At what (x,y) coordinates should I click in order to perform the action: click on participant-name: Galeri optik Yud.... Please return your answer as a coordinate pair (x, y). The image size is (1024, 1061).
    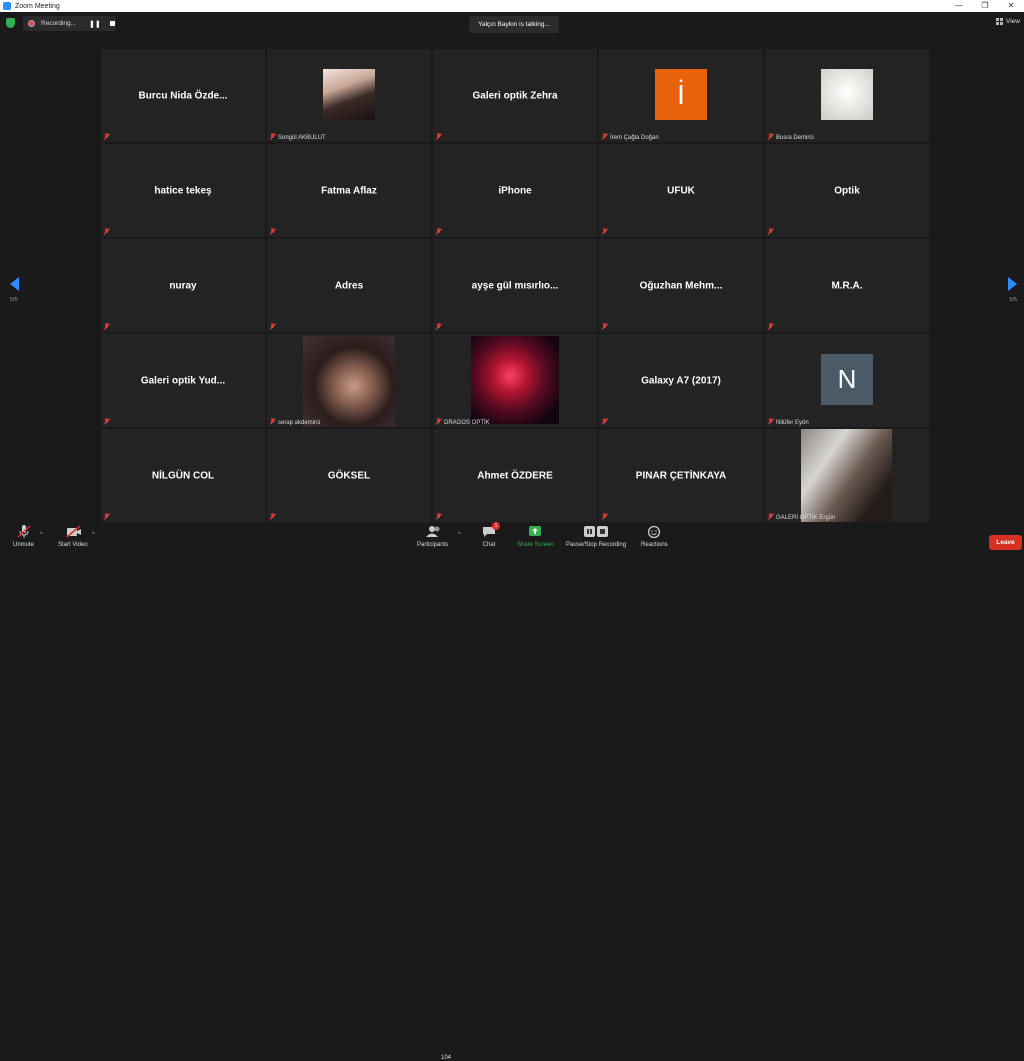
    Looking at the image, I should click on (183, 380).